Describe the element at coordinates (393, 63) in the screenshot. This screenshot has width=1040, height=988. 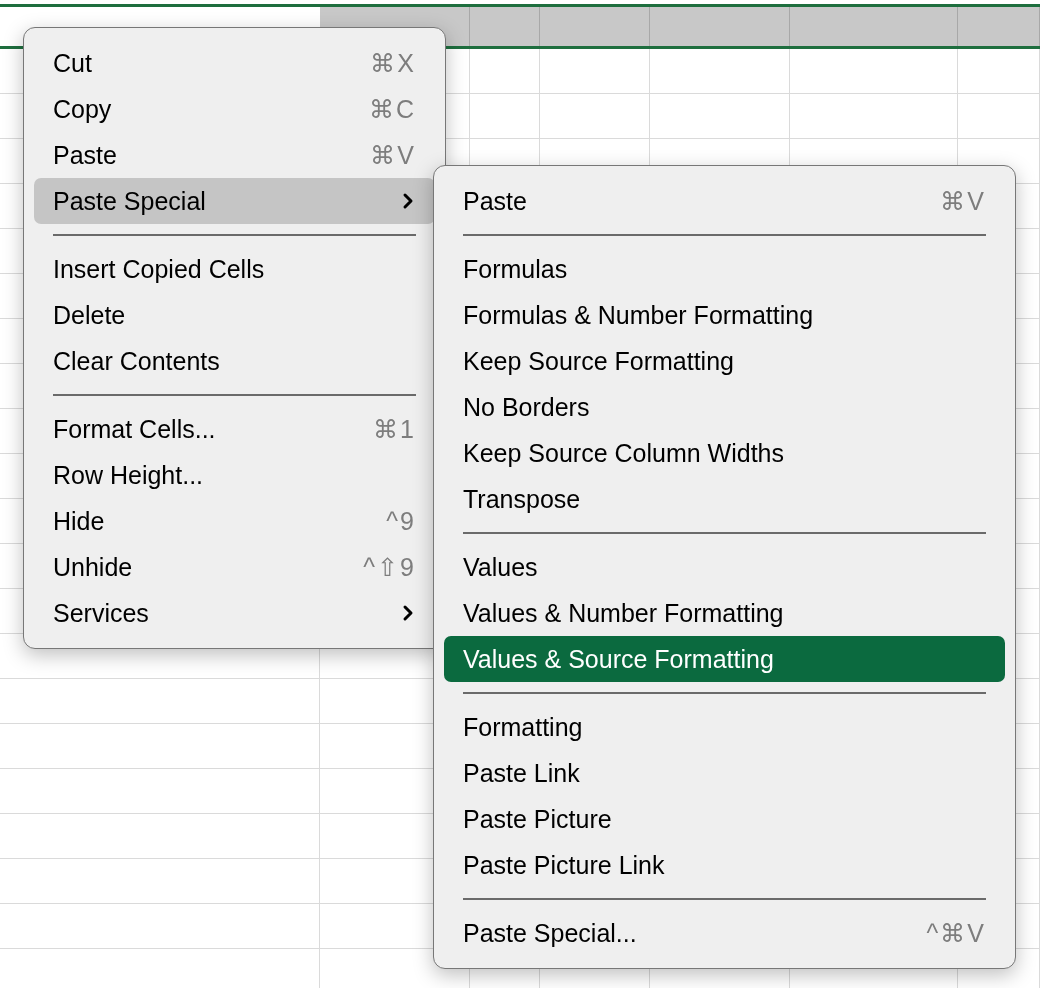
I see `shortcut-label: ⌘X` at that location.